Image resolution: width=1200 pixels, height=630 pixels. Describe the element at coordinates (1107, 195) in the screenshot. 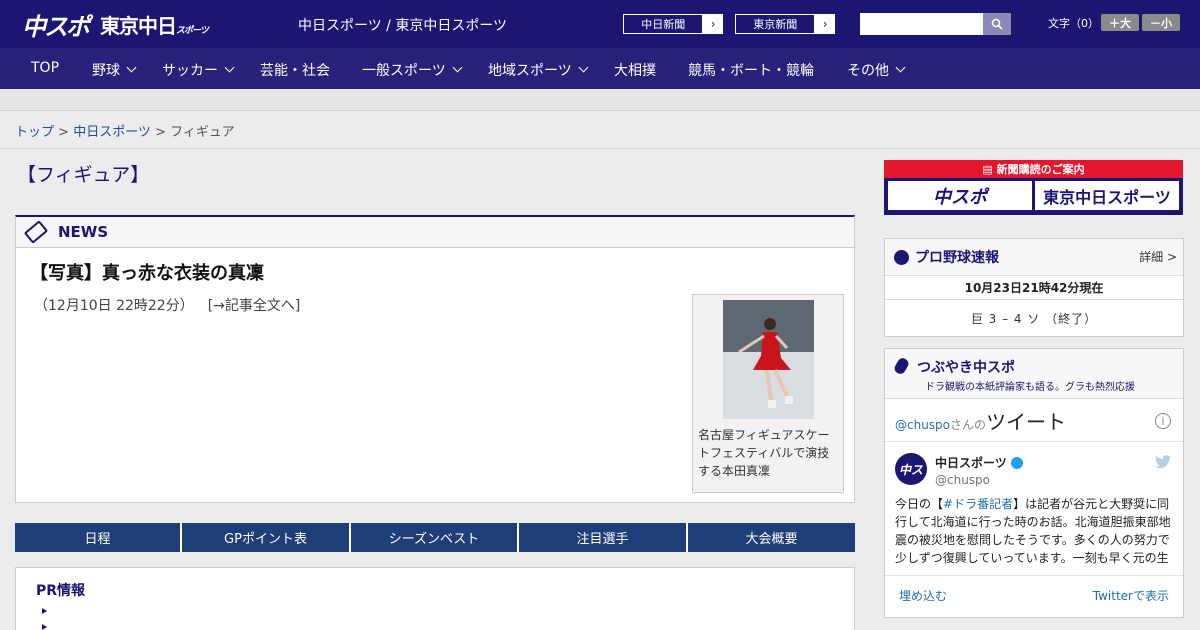

I see `subscribe-tokyo-chunichi-button: 東京中日スポーツ` at that location.